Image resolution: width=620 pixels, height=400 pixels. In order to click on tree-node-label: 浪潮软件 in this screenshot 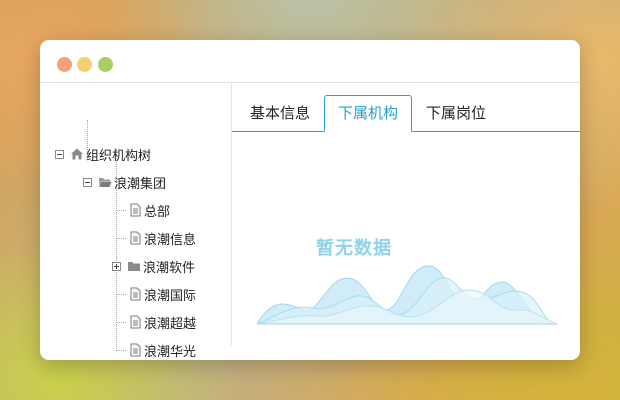, I will do `click(169, 268)`.